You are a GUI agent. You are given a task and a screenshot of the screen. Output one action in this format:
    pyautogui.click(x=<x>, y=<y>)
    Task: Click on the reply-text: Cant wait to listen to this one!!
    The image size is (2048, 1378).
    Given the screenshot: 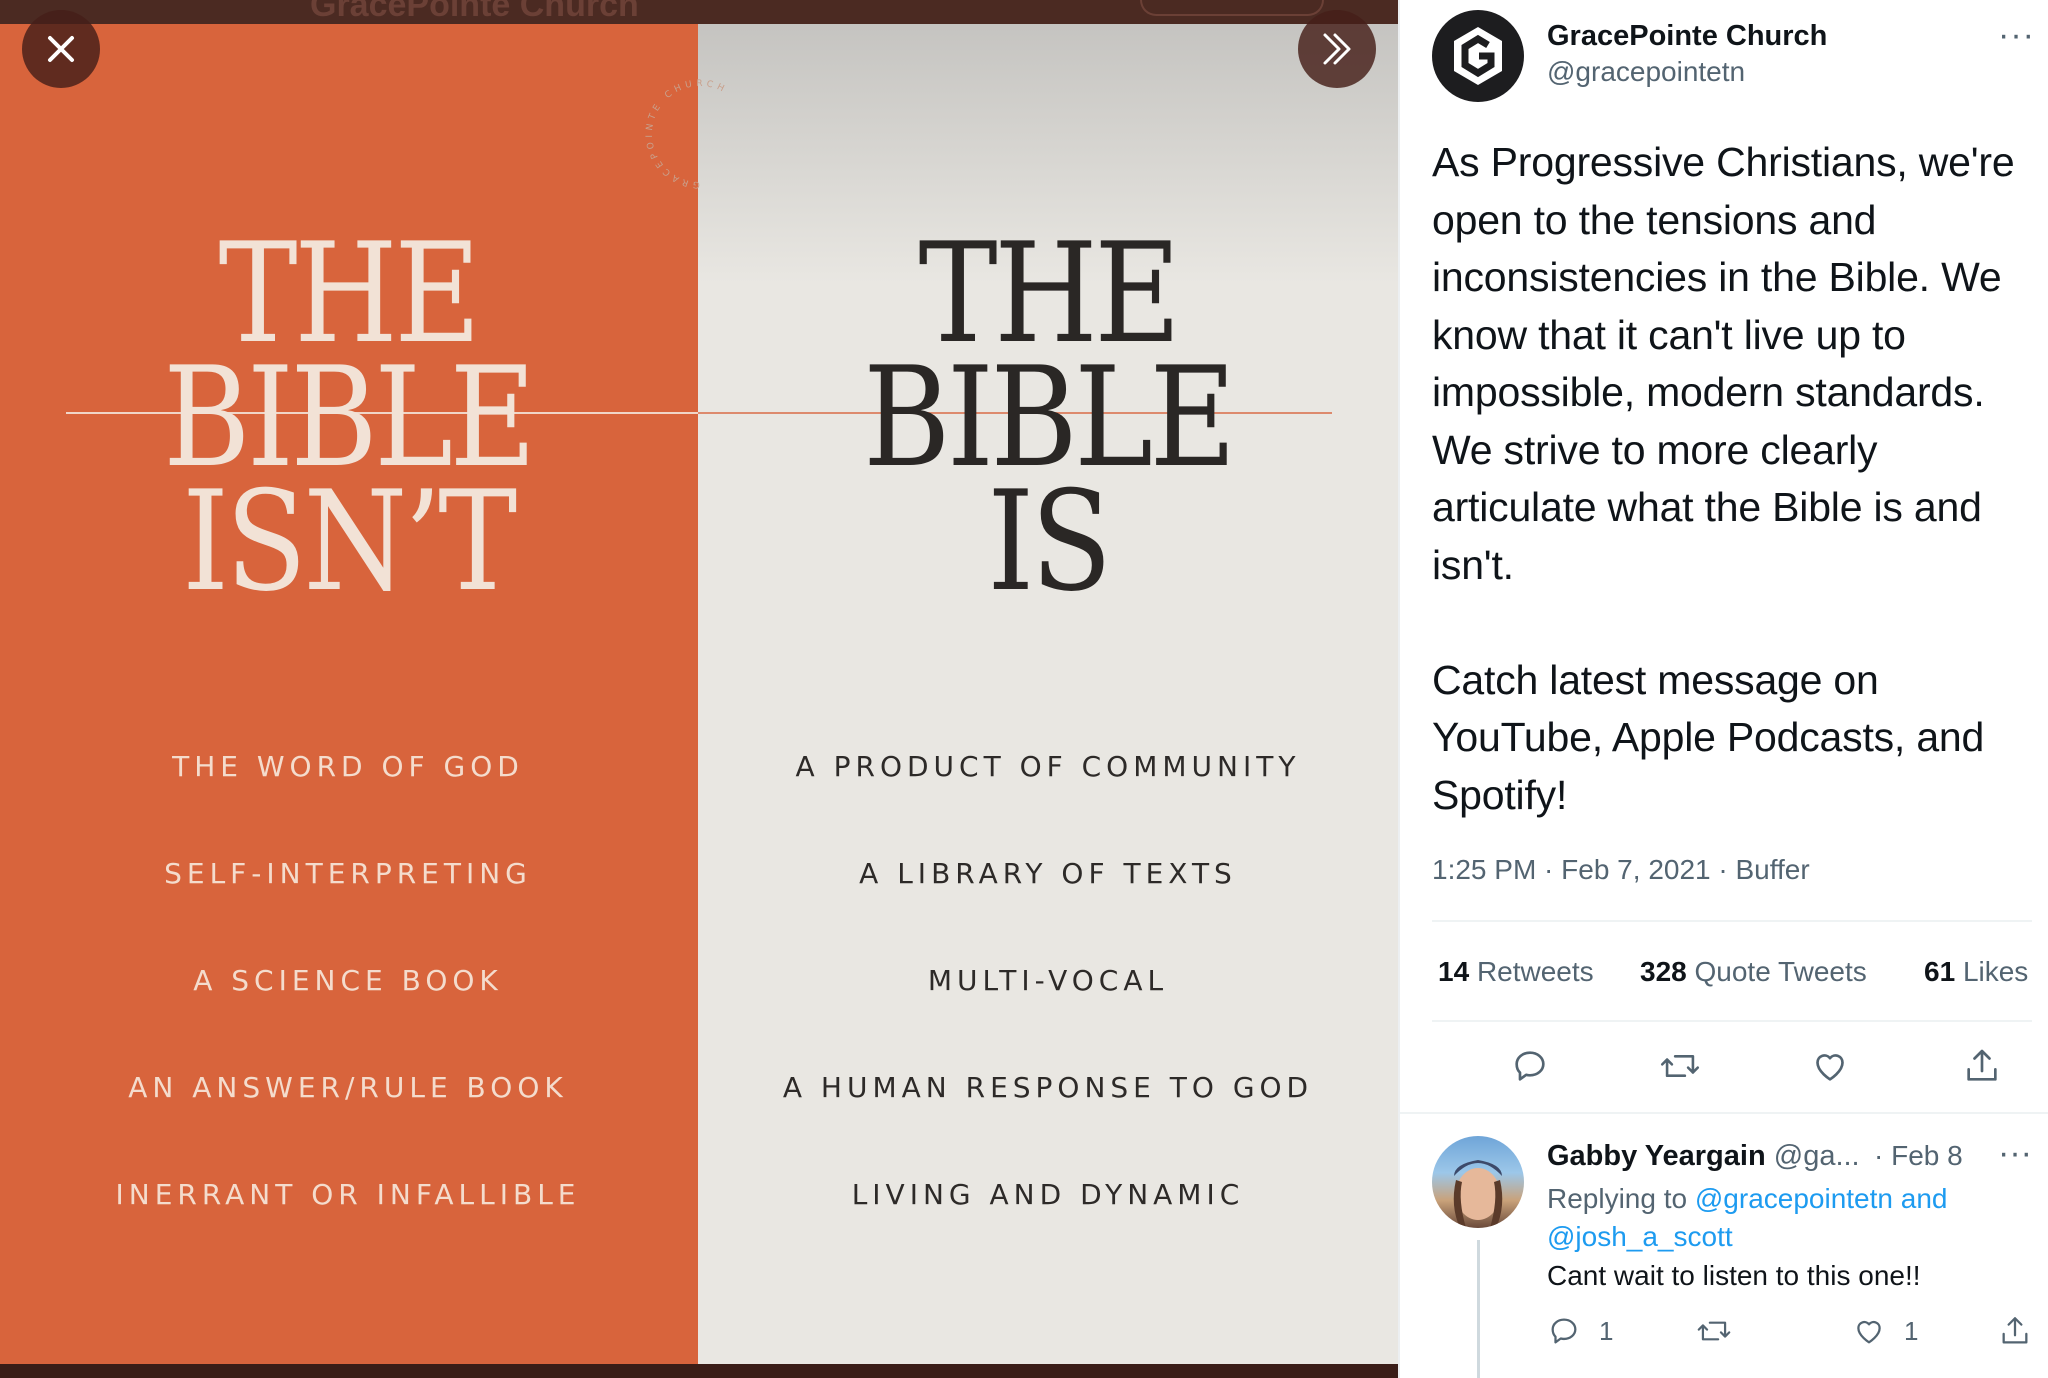 What is the action you would take?
    pyautogui.click(x=1734, y=1275)
    